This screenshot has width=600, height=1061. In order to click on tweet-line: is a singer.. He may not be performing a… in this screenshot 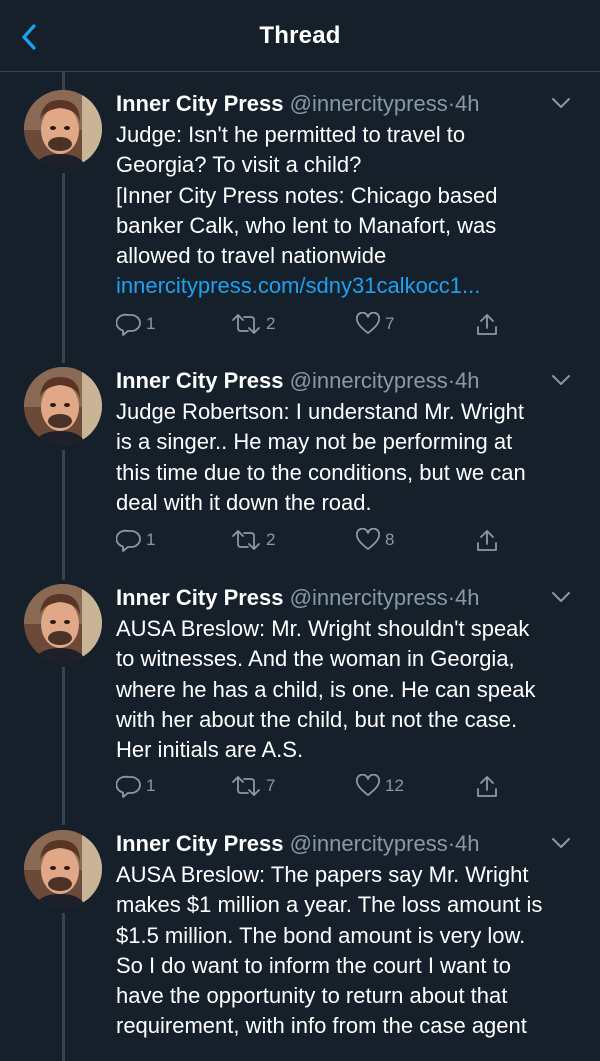, I will do `click(314, 442)`.